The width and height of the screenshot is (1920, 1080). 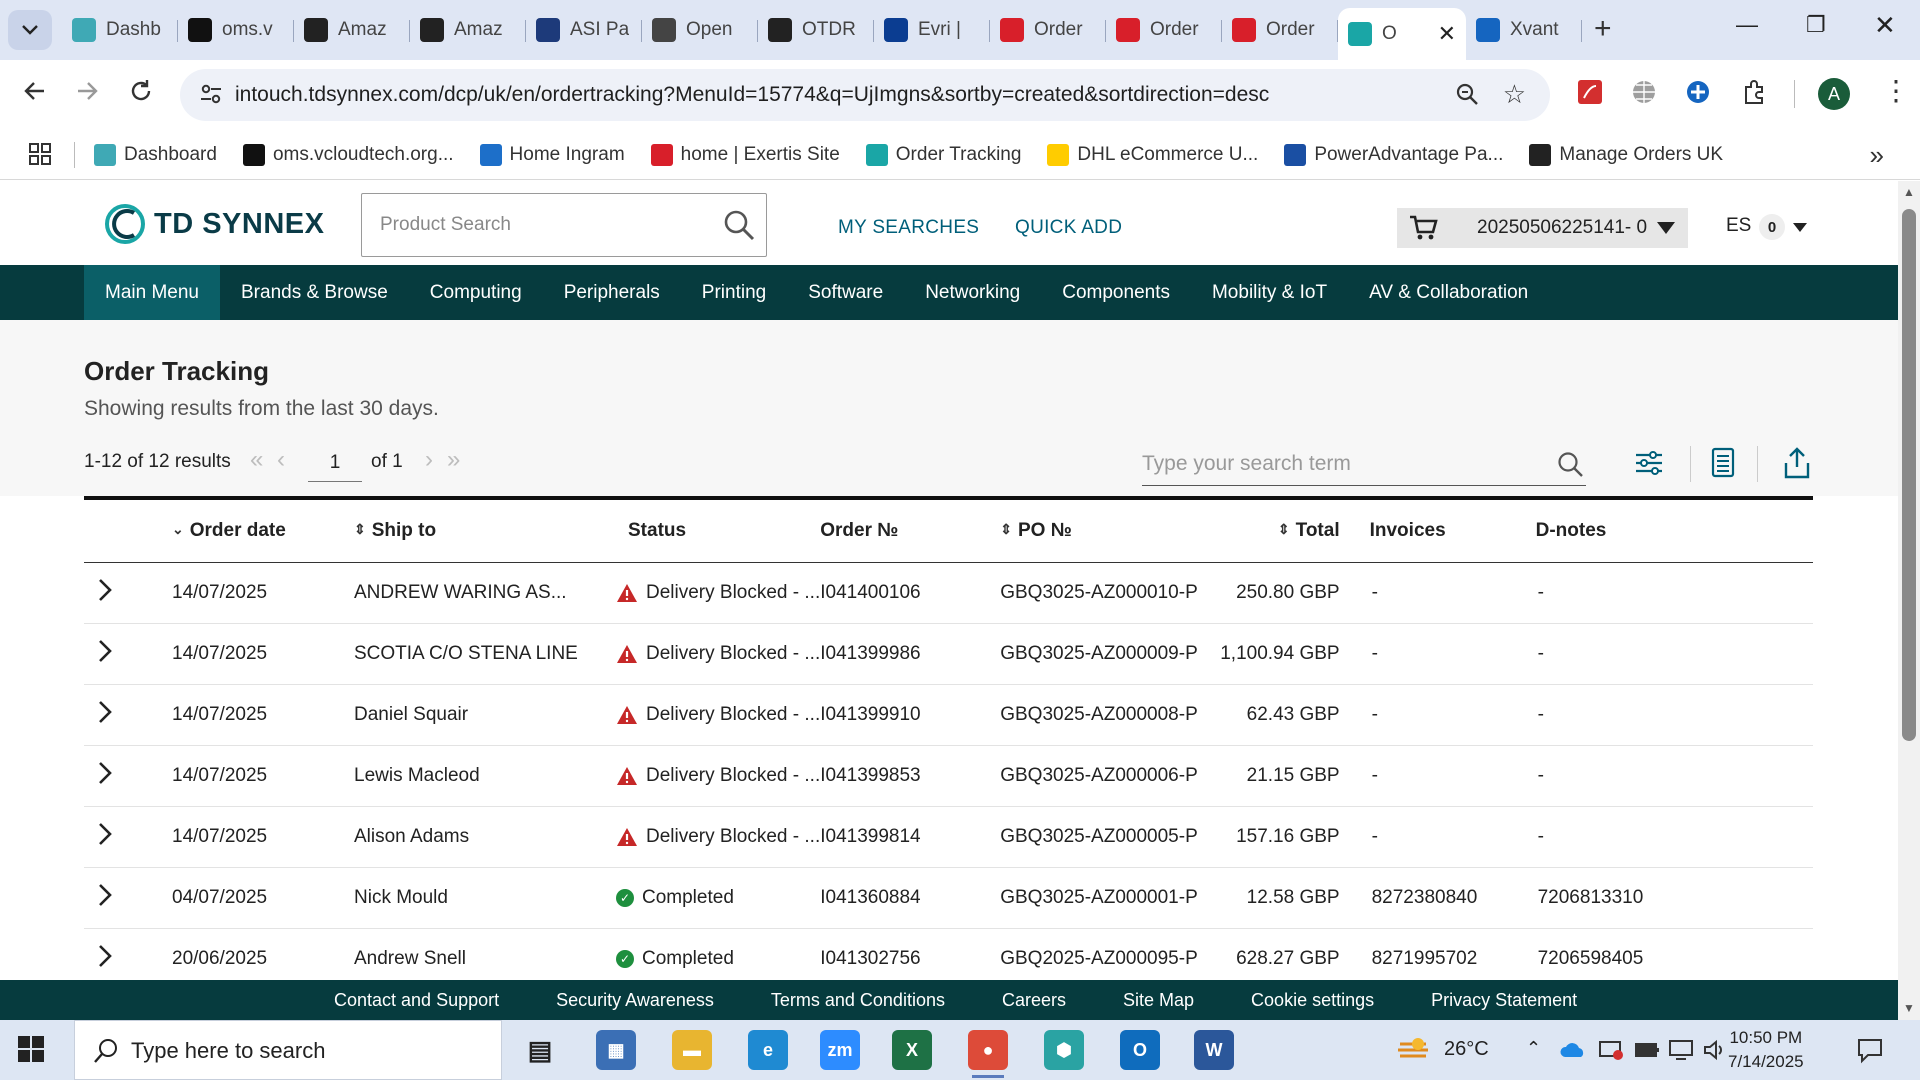 What do you see at coordinates (816, 30) in the screenshot?
I see `browser-tab: OTDR` at bounding box center [816, 30].